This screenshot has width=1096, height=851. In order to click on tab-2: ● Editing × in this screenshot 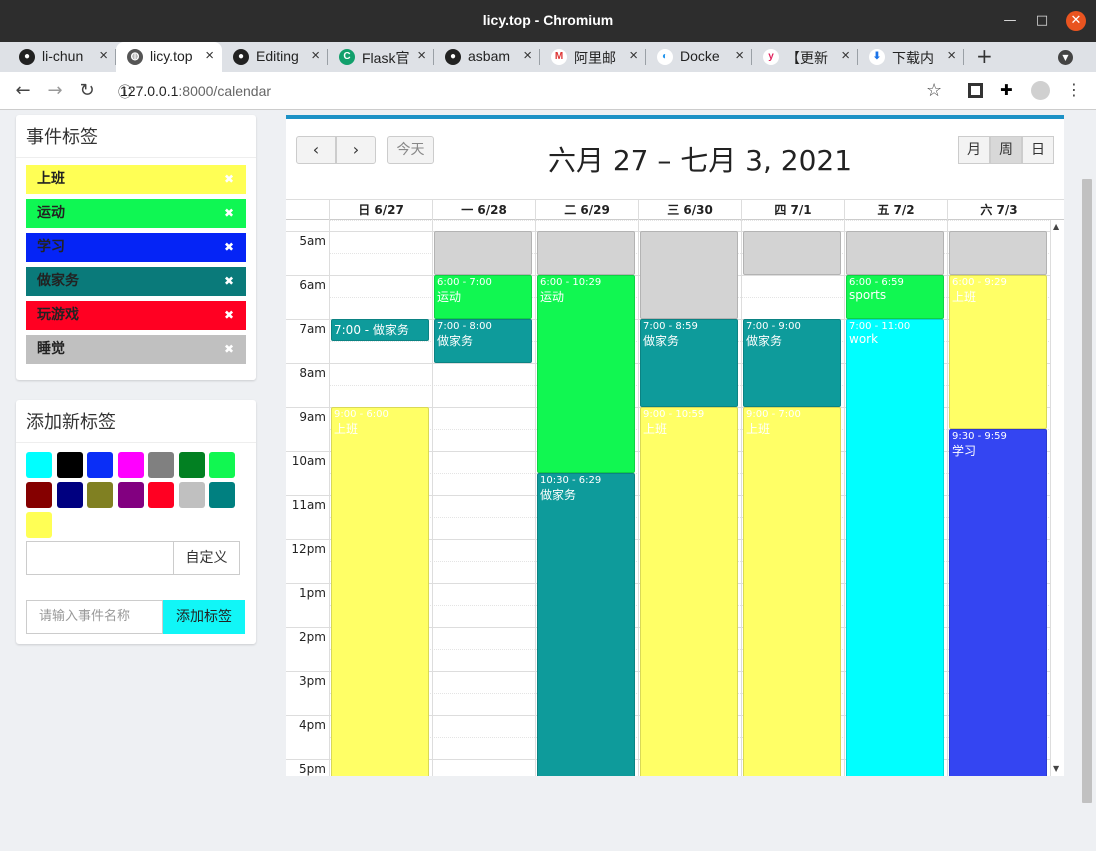, I will do `click(275, 57)`.